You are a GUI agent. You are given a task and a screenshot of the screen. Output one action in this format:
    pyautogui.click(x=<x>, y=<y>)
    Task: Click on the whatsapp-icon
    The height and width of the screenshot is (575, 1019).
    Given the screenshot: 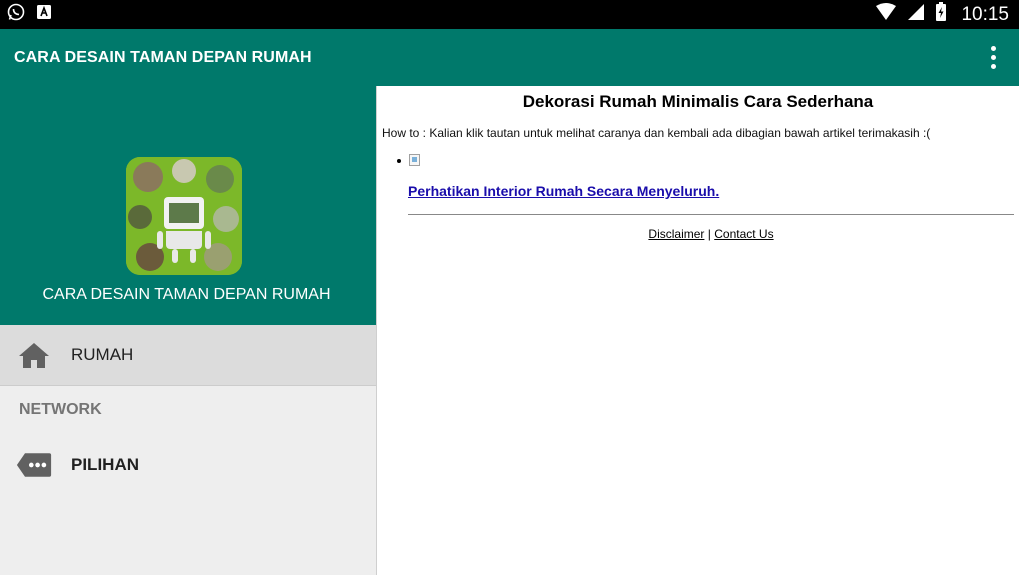 What is the action you would take?
    pyautogui.click(x=16, y=14)
    